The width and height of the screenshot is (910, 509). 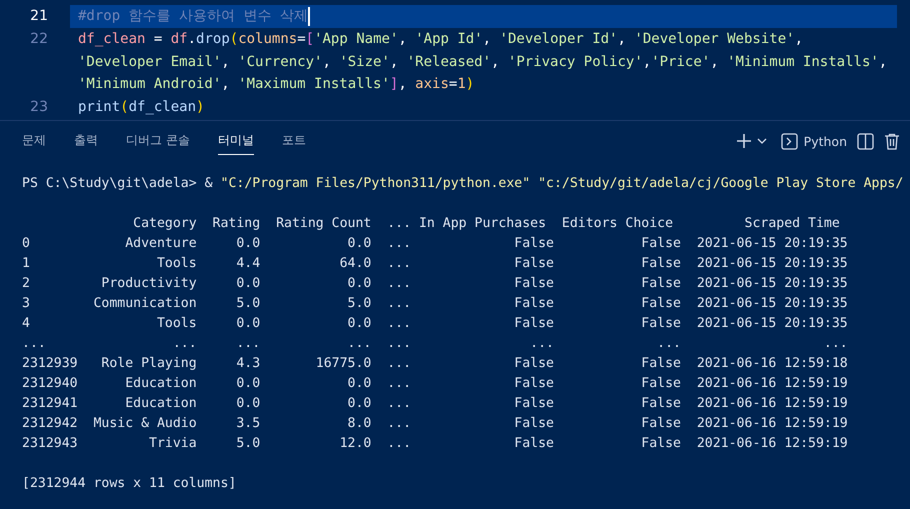 I want to click on terminal-line: 3 Communication 5.0 5.0 ... False False 2021-06-15 20:19:35, so click(x=435, y=303).